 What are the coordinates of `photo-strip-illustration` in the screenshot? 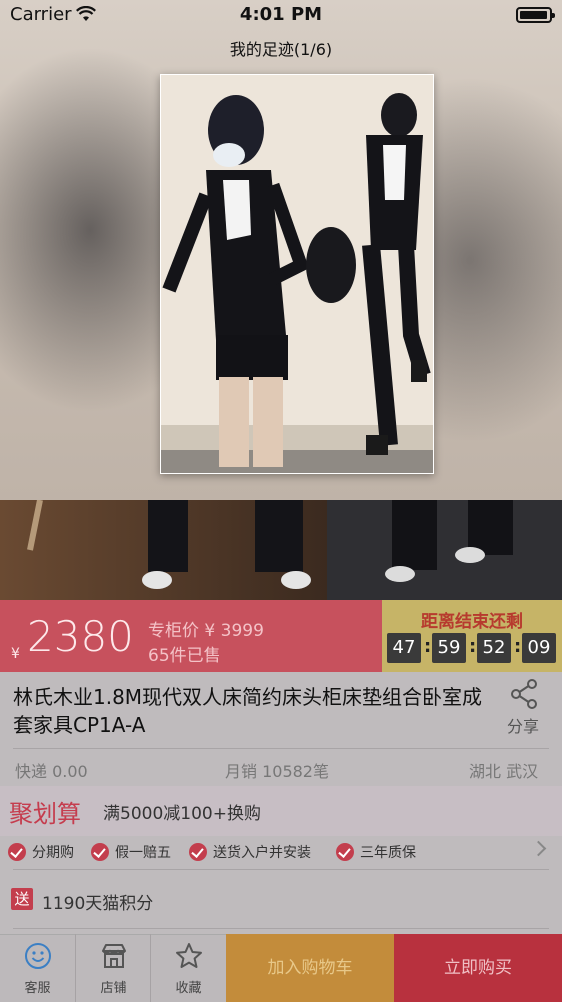 It's located at (281, 550).